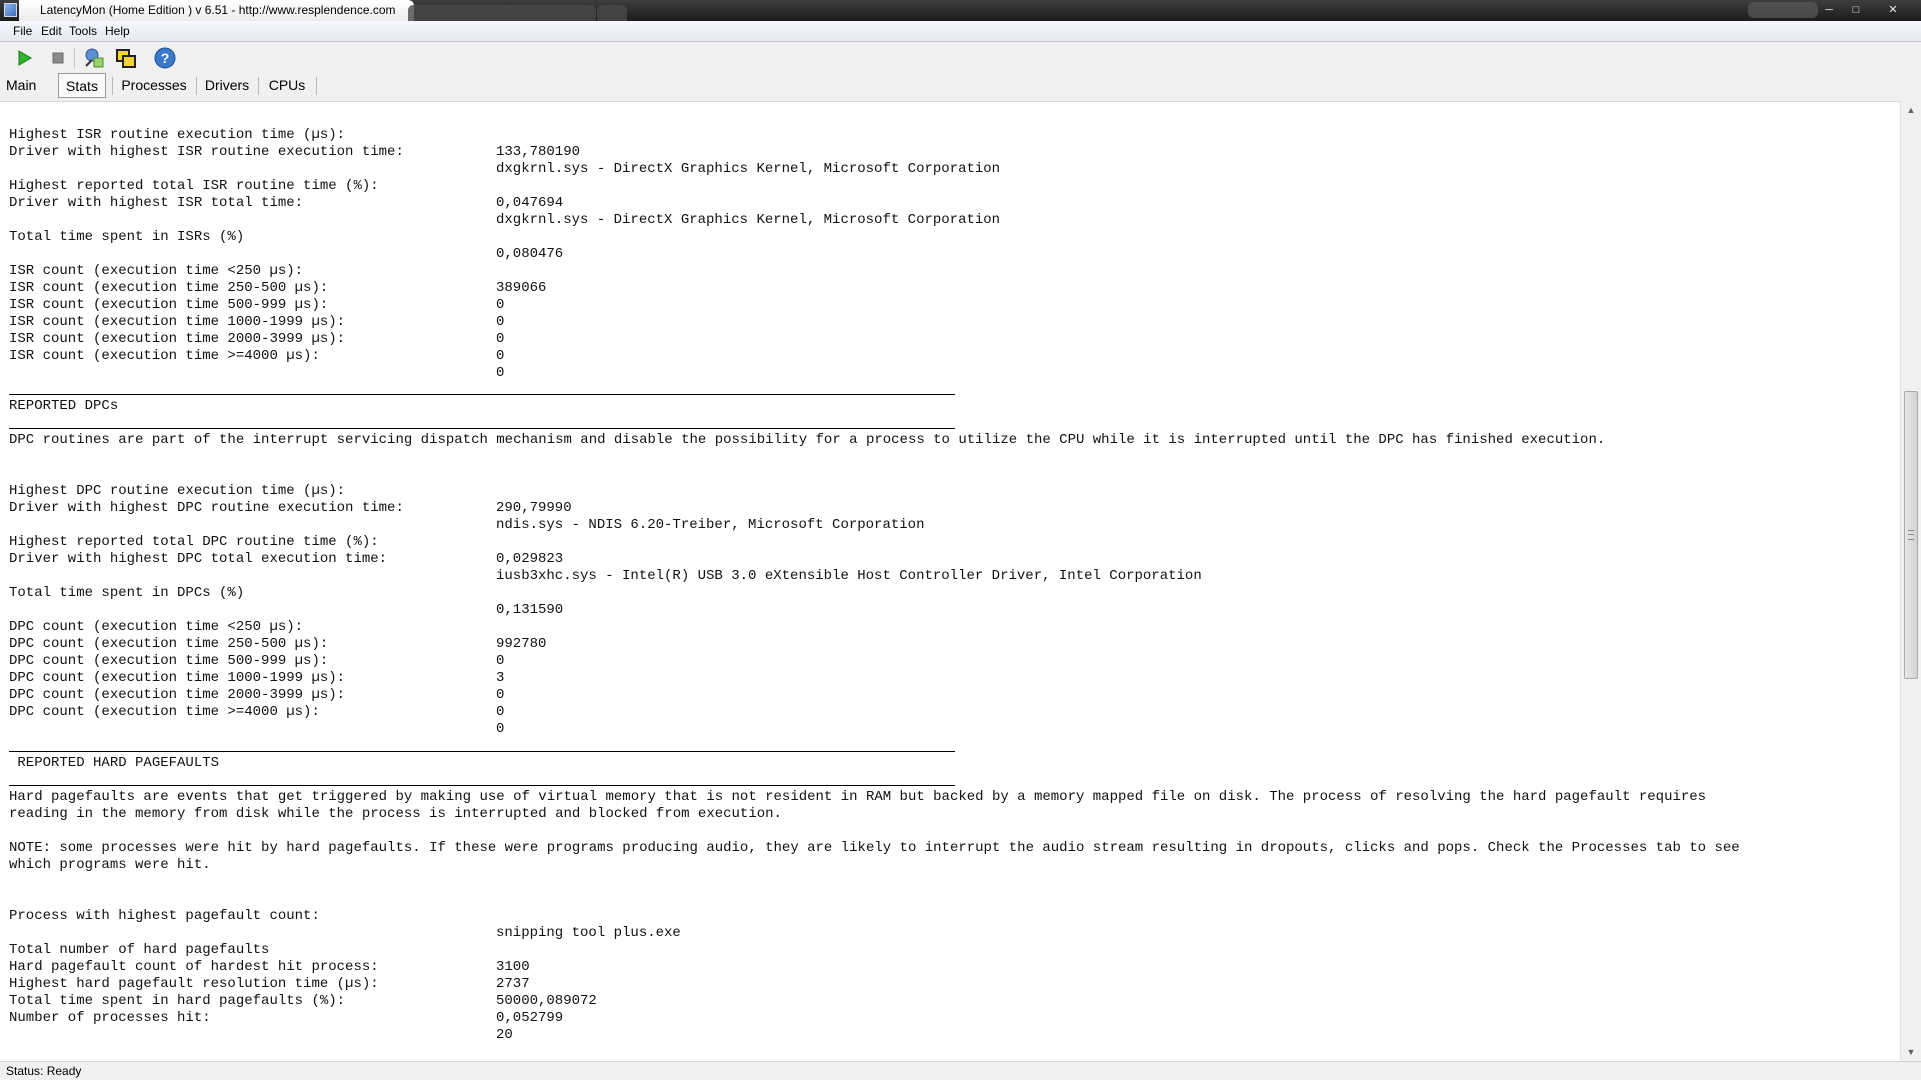 This screenshot has height=1080, width=1921. Describe the element at coordinates (534, 508) in the screenshot. I see `dpc-highest-exec-value: 290,79990` at that location.